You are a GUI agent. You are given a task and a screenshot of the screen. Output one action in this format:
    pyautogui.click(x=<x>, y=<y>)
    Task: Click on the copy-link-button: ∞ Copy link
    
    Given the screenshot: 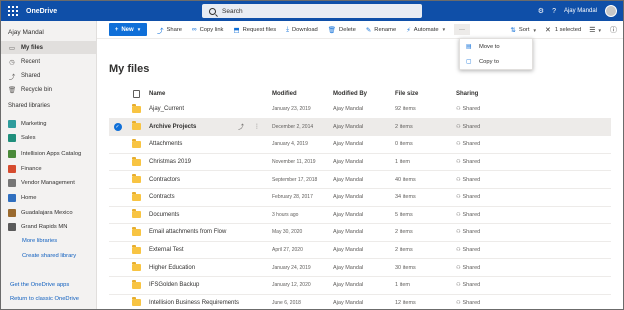 What is the action you would take?
    pyautogui.click(x=207, y=29)
    